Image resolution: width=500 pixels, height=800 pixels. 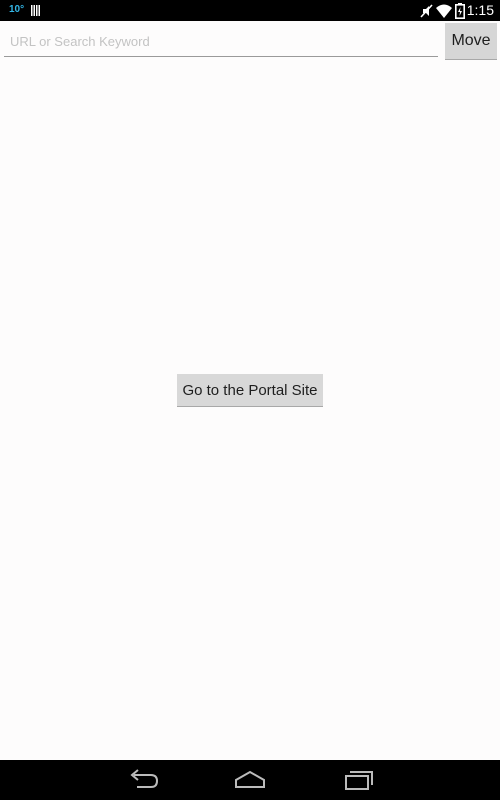 What do you see at coordinates (460, 11) in the screenshot?
I see `battery-icon` at bounding box center [460, 11].